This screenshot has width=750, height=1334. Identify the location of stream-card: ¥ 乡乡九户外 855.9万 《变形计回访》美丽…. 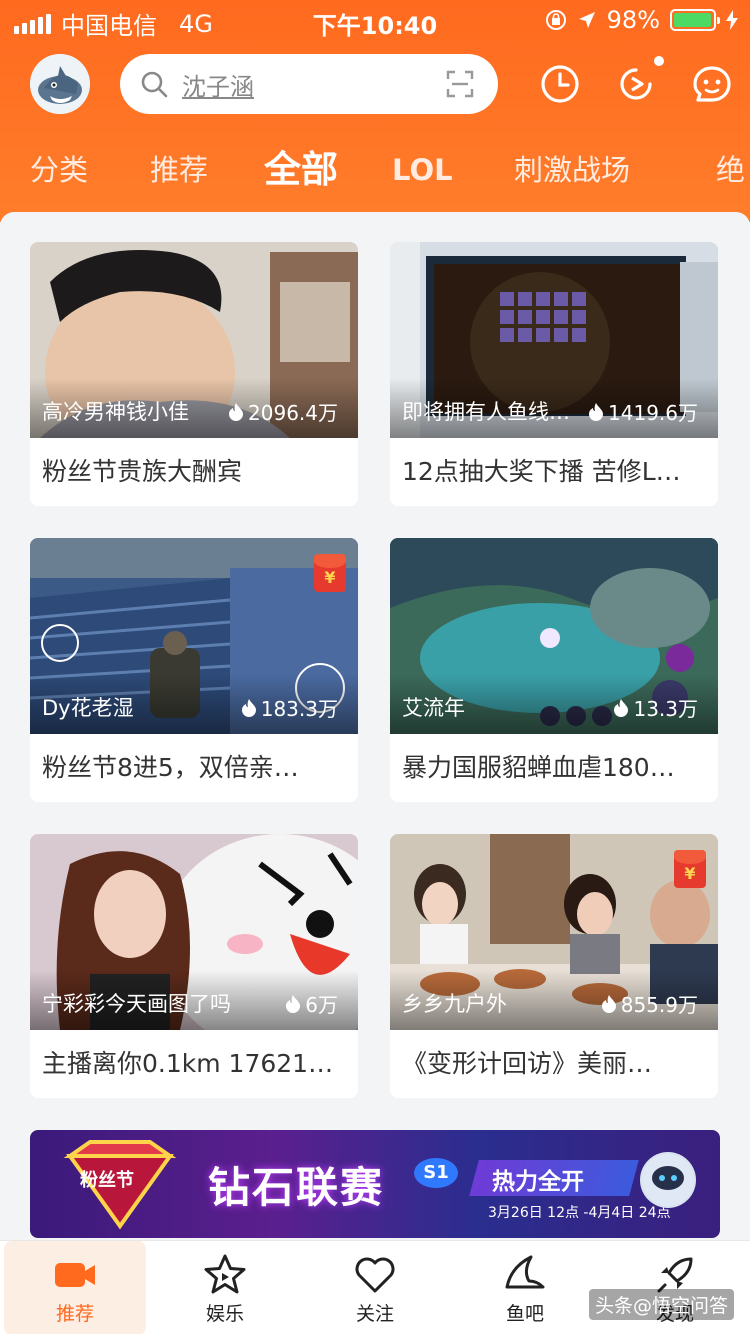
(554, 966).